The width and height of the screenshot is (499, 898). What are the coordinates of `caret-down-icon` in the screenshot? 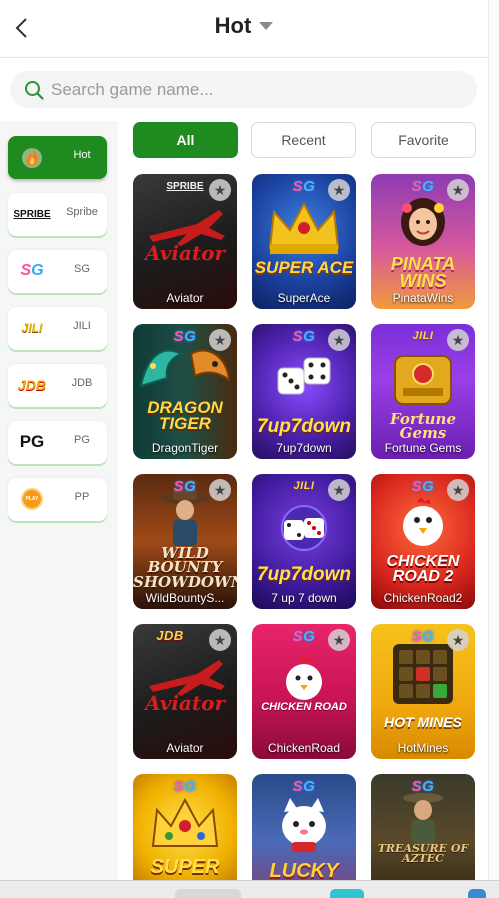 It's located at (266, 26).